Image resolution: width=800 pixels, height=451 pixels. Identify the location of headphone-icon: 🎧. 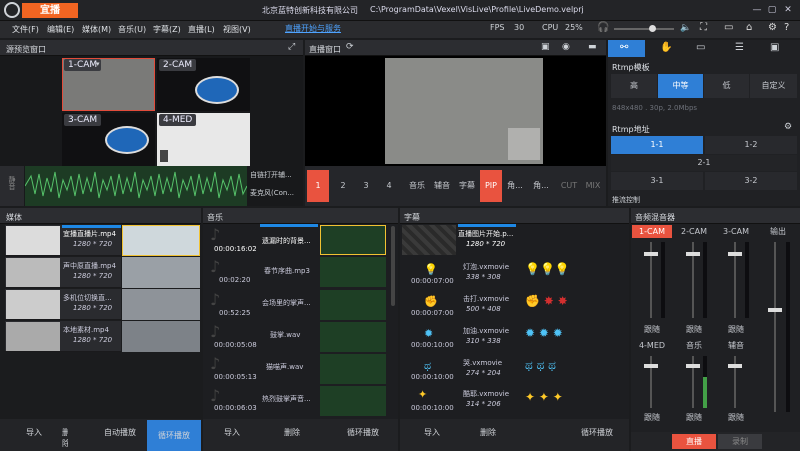
(603, 27).